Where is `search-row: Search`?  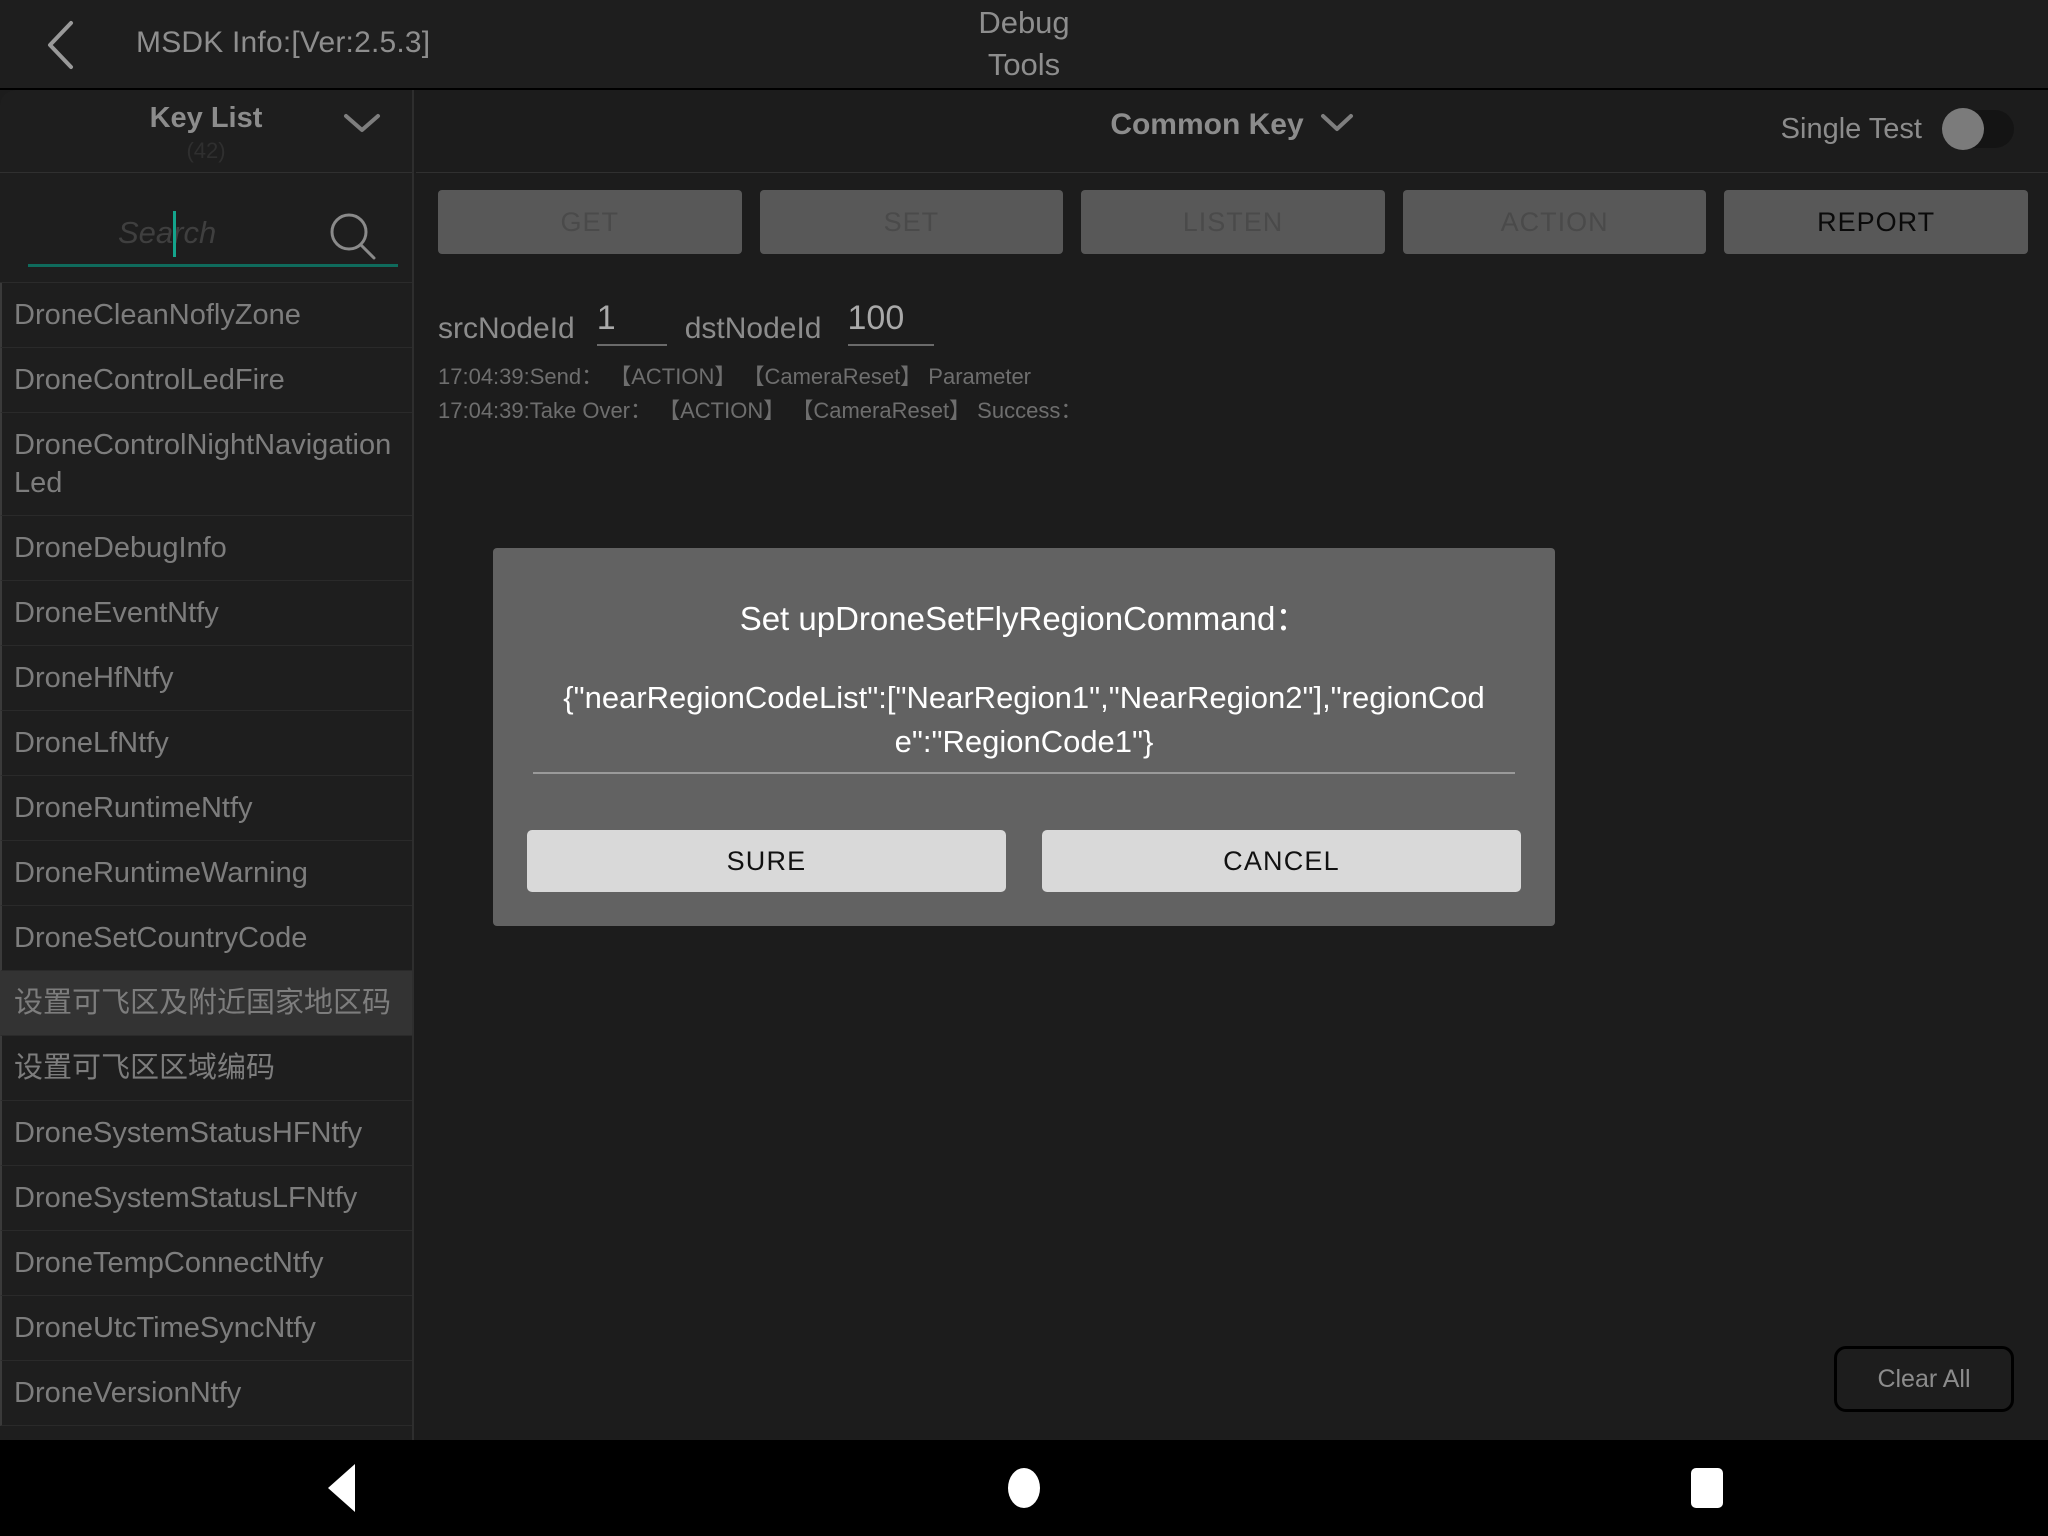 search-row: Search is located at coordinates (206, 228).